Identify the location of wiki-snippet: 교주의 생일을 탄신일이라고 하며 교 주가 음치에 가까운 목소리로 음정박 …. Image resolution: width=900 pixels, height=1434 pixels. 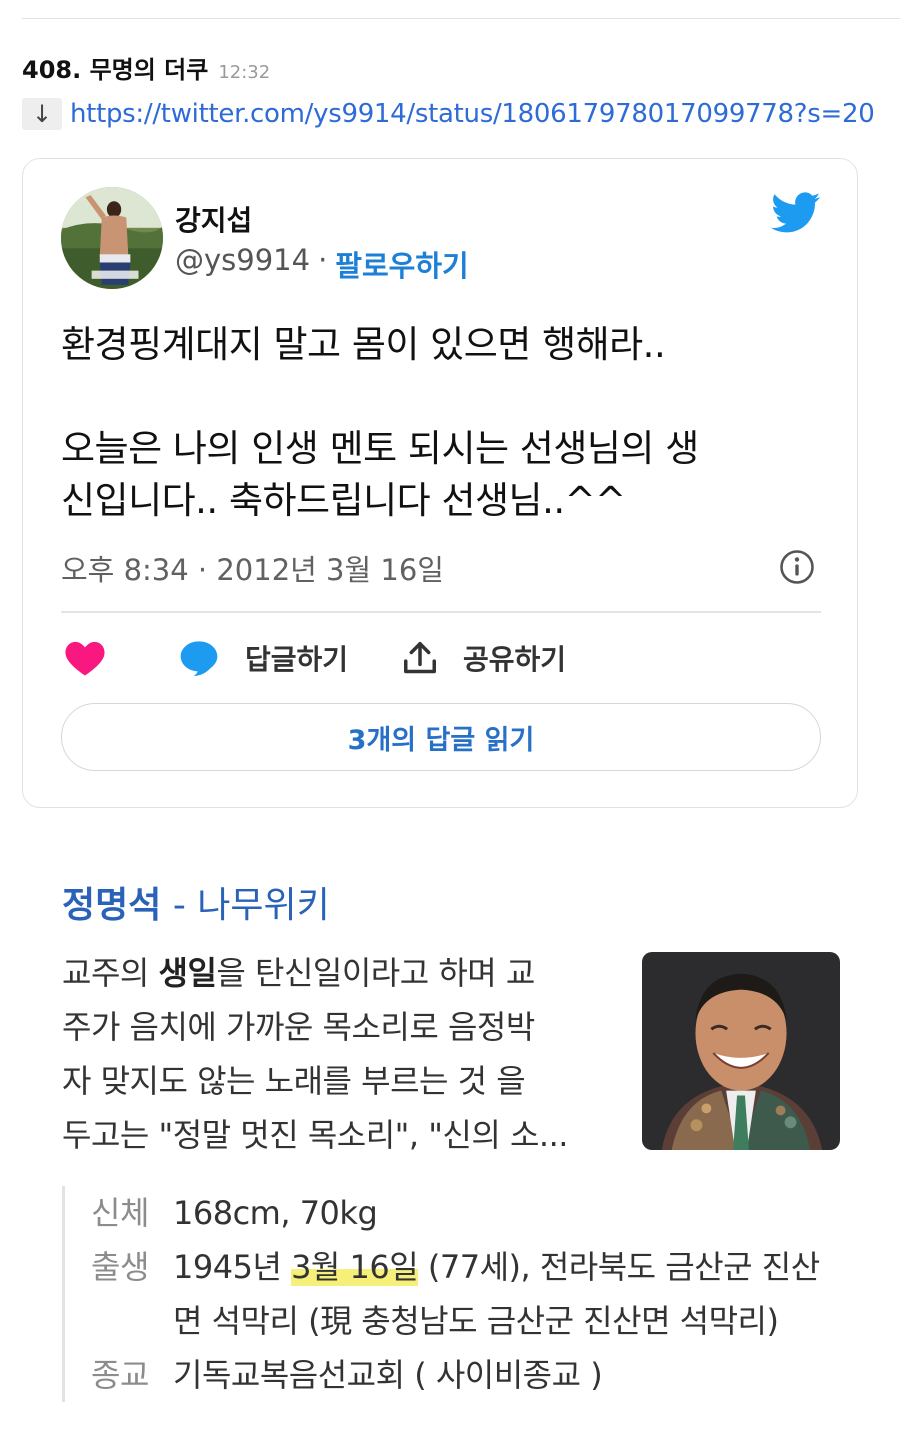
(342, 1054).